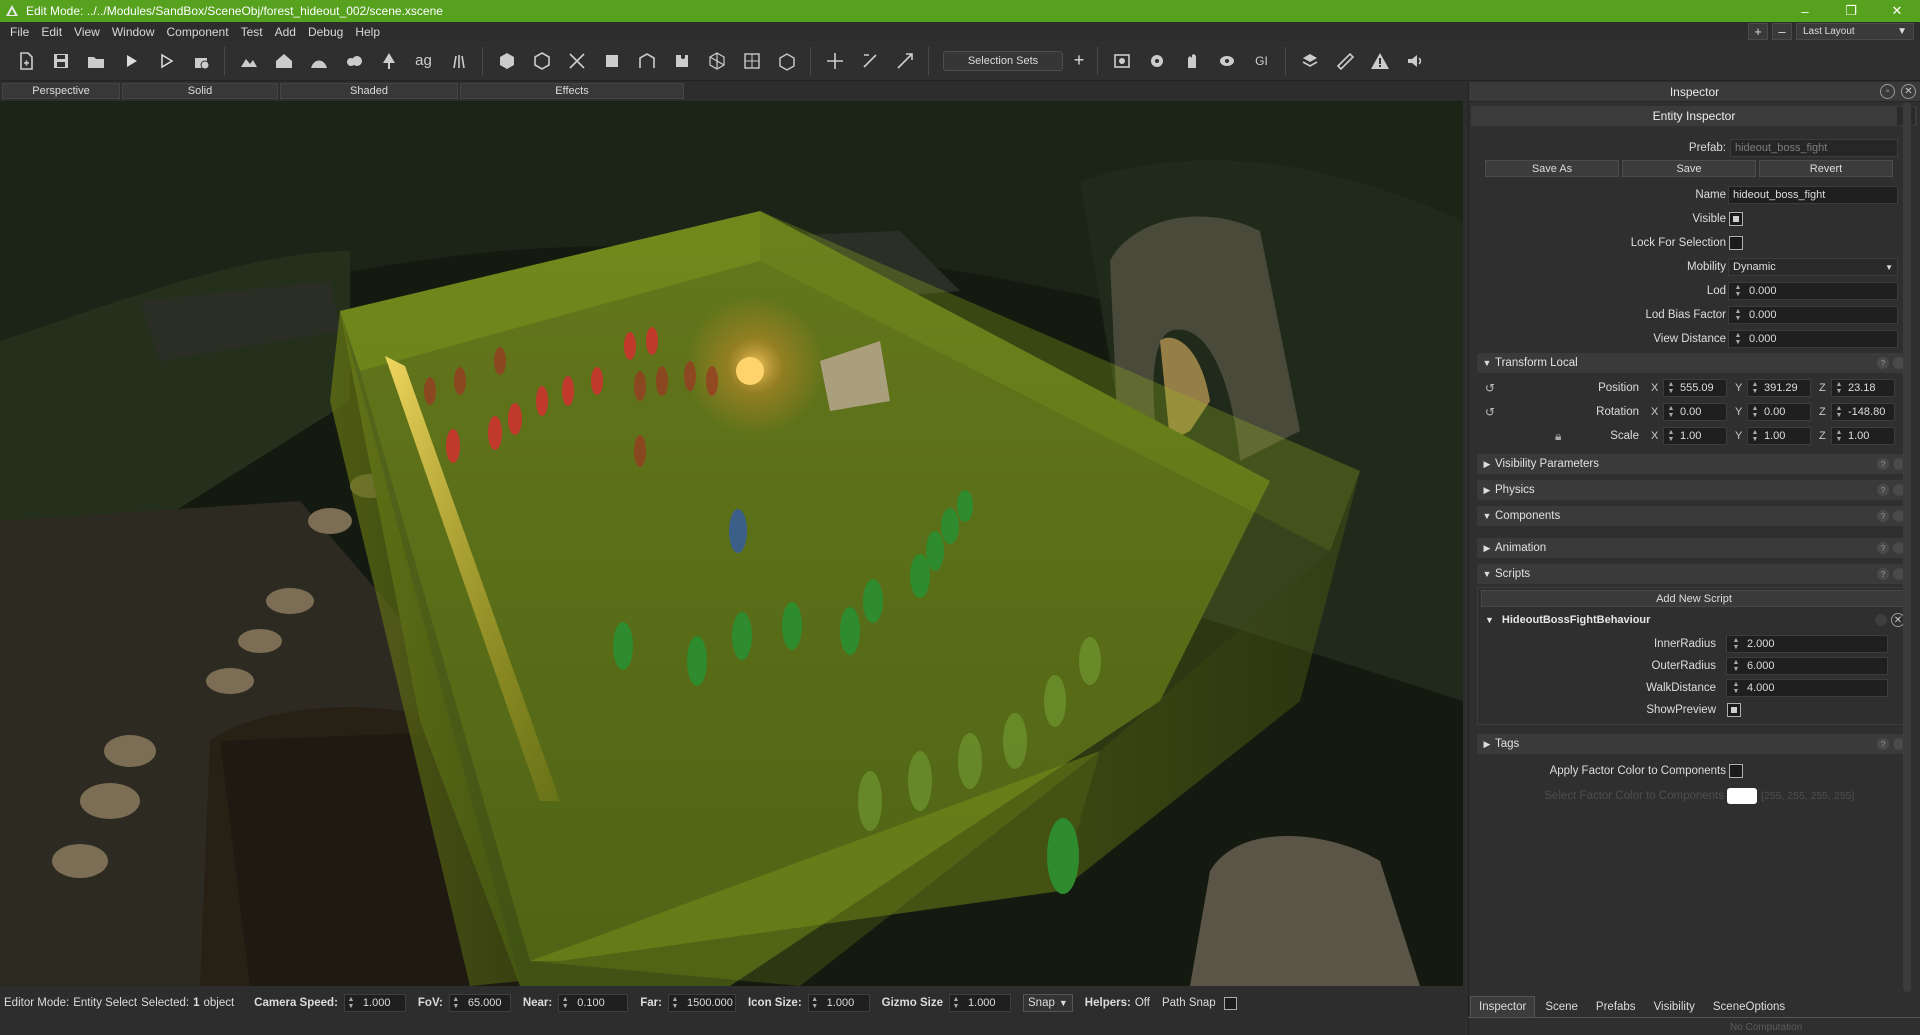 This screenshot has width=1920, height=1035. What do you see at coordinates (1558, 436) in the screenshot?
I see `lock-scale-icon: 🔒︎` at bounding box center [1558, 436].